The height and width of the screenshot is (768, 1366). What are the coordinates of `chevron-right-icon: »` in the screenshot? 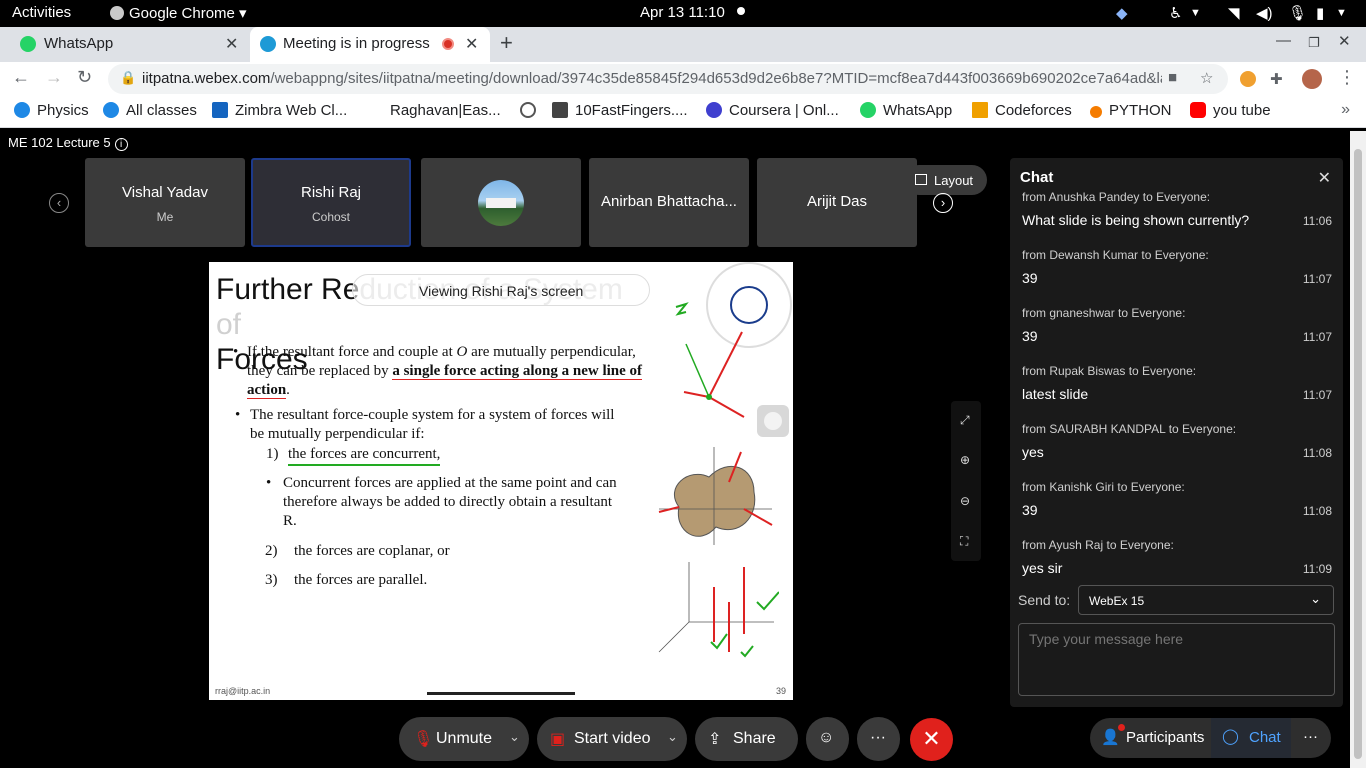 It's located at (1345, 110).